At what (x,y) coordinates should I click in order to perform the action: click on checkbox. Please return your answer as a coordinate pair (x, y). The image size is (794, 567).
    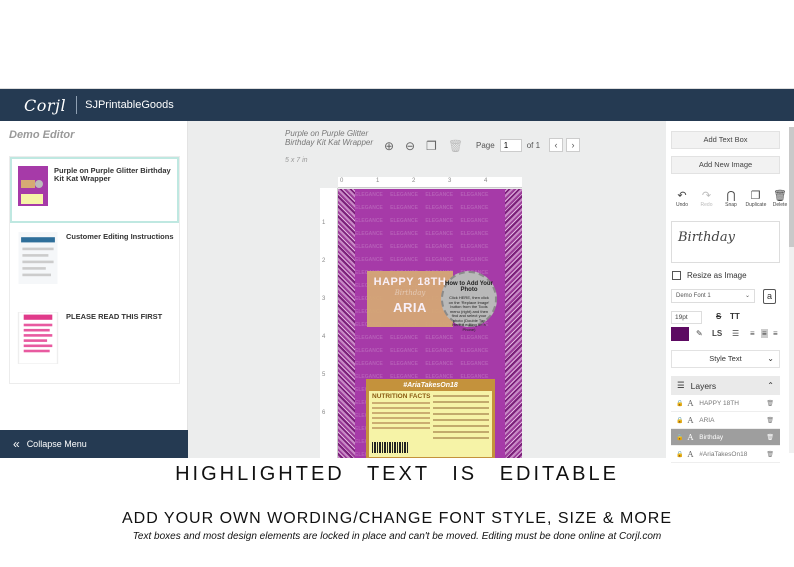
    Looking at the image, I should click on (676, 275).